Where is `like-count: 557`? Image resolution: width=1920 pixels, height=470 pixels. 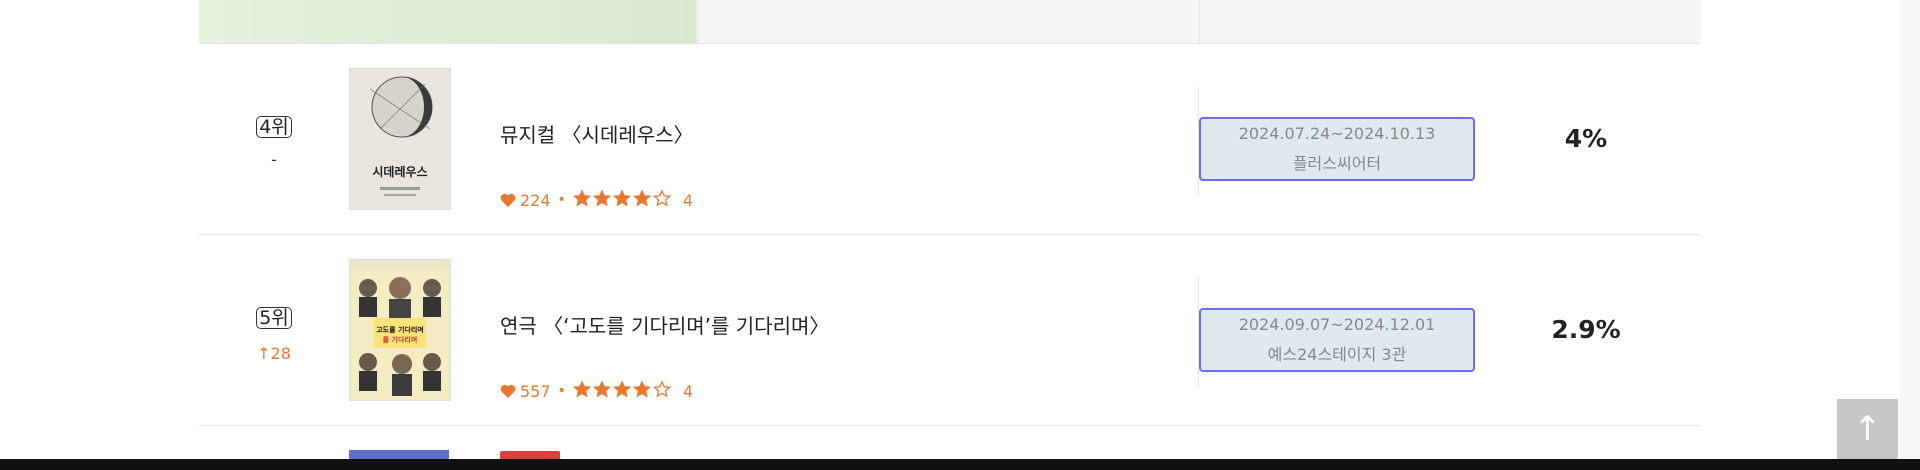
like-count: 557 is located at coordinates (535, 391).